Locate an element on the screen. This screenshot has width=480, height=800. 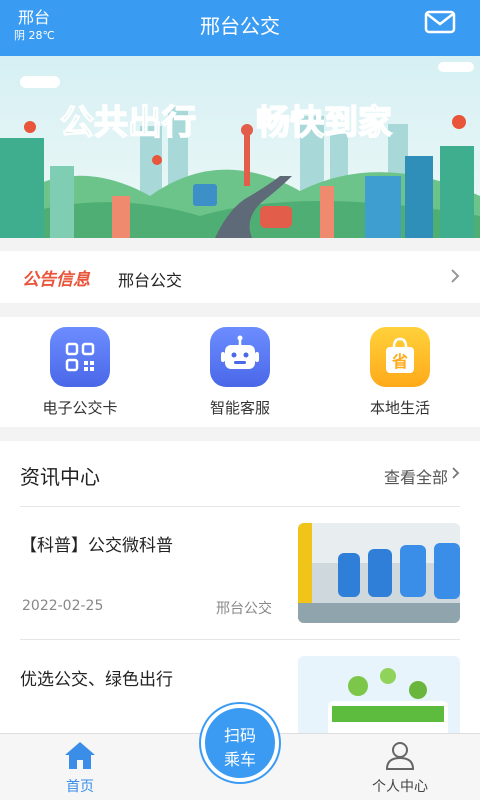
notice-tag: 公告信息 is located at coordinates (56, 280).